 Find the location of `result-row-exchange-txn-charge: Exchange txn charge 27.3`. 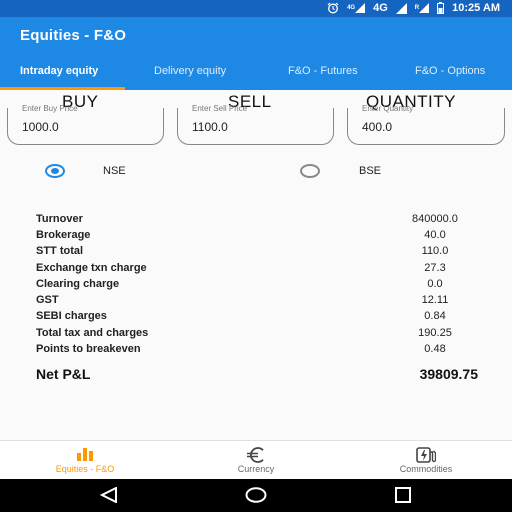

result-row-exchange-txn-charge: Exchange txn charge 27.3 is located at coordinates (256, 270).